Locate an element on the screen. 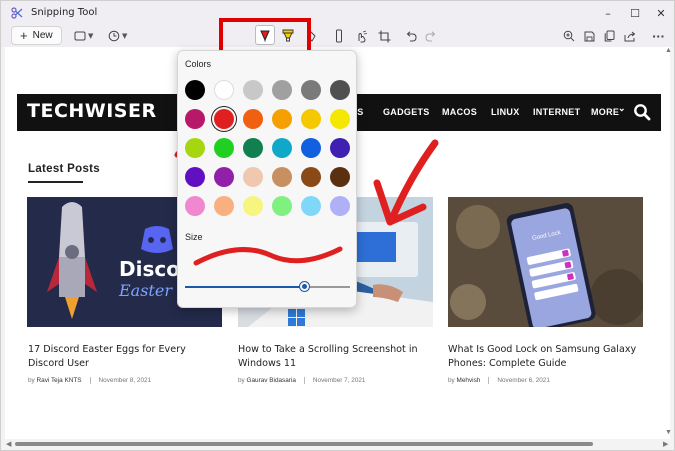 The height and width of the screenshot is (451, 675). undo-icon is located at coordinates (411, 35).